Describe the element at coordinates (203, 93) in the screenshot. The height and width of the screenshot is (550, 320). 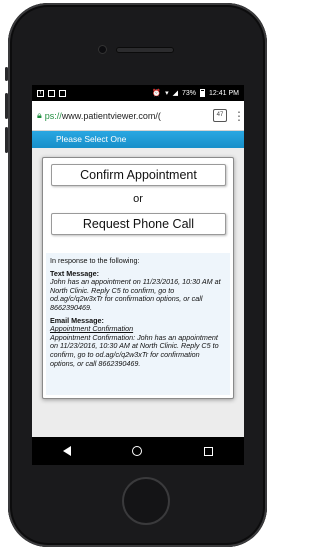
I see `battery-icon` at that location.